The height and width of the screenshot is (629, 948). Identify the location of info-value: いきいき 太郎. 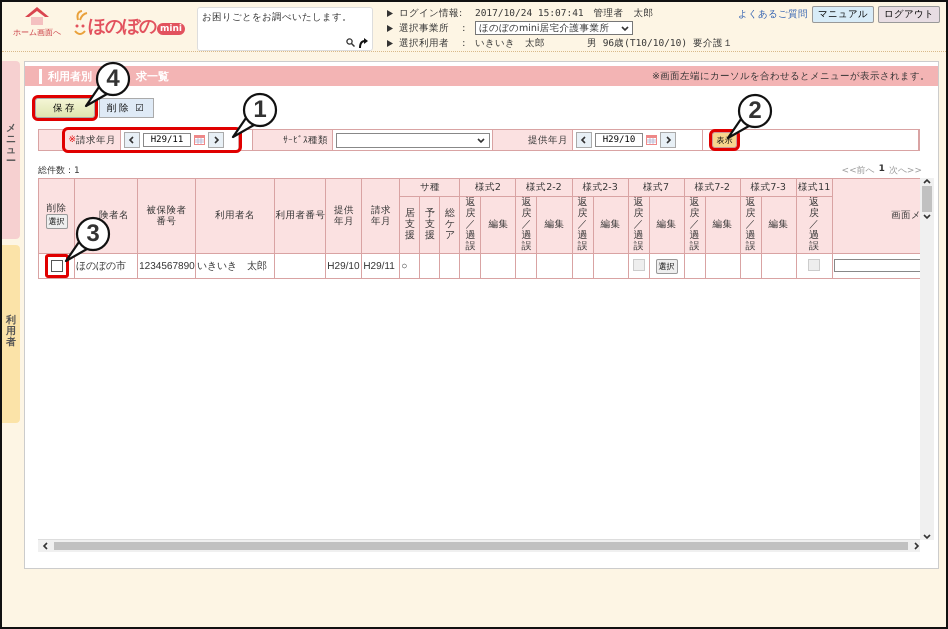
(509, 43).